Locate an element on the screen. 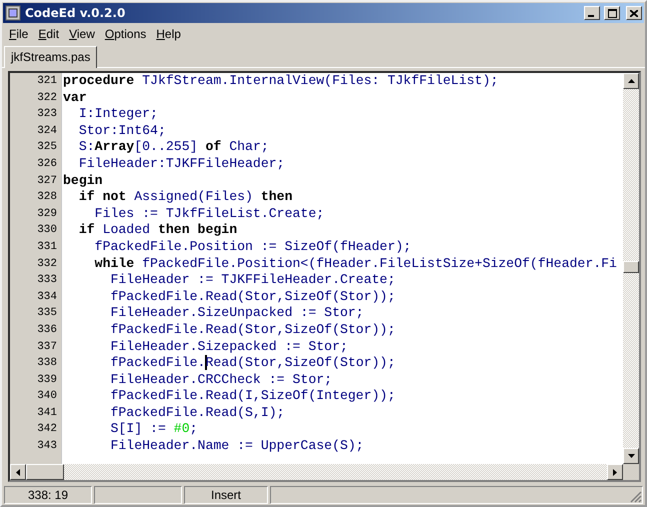 This screenshot has height=507, width=647. line-number: 336 is located at coordinates (47, 330).